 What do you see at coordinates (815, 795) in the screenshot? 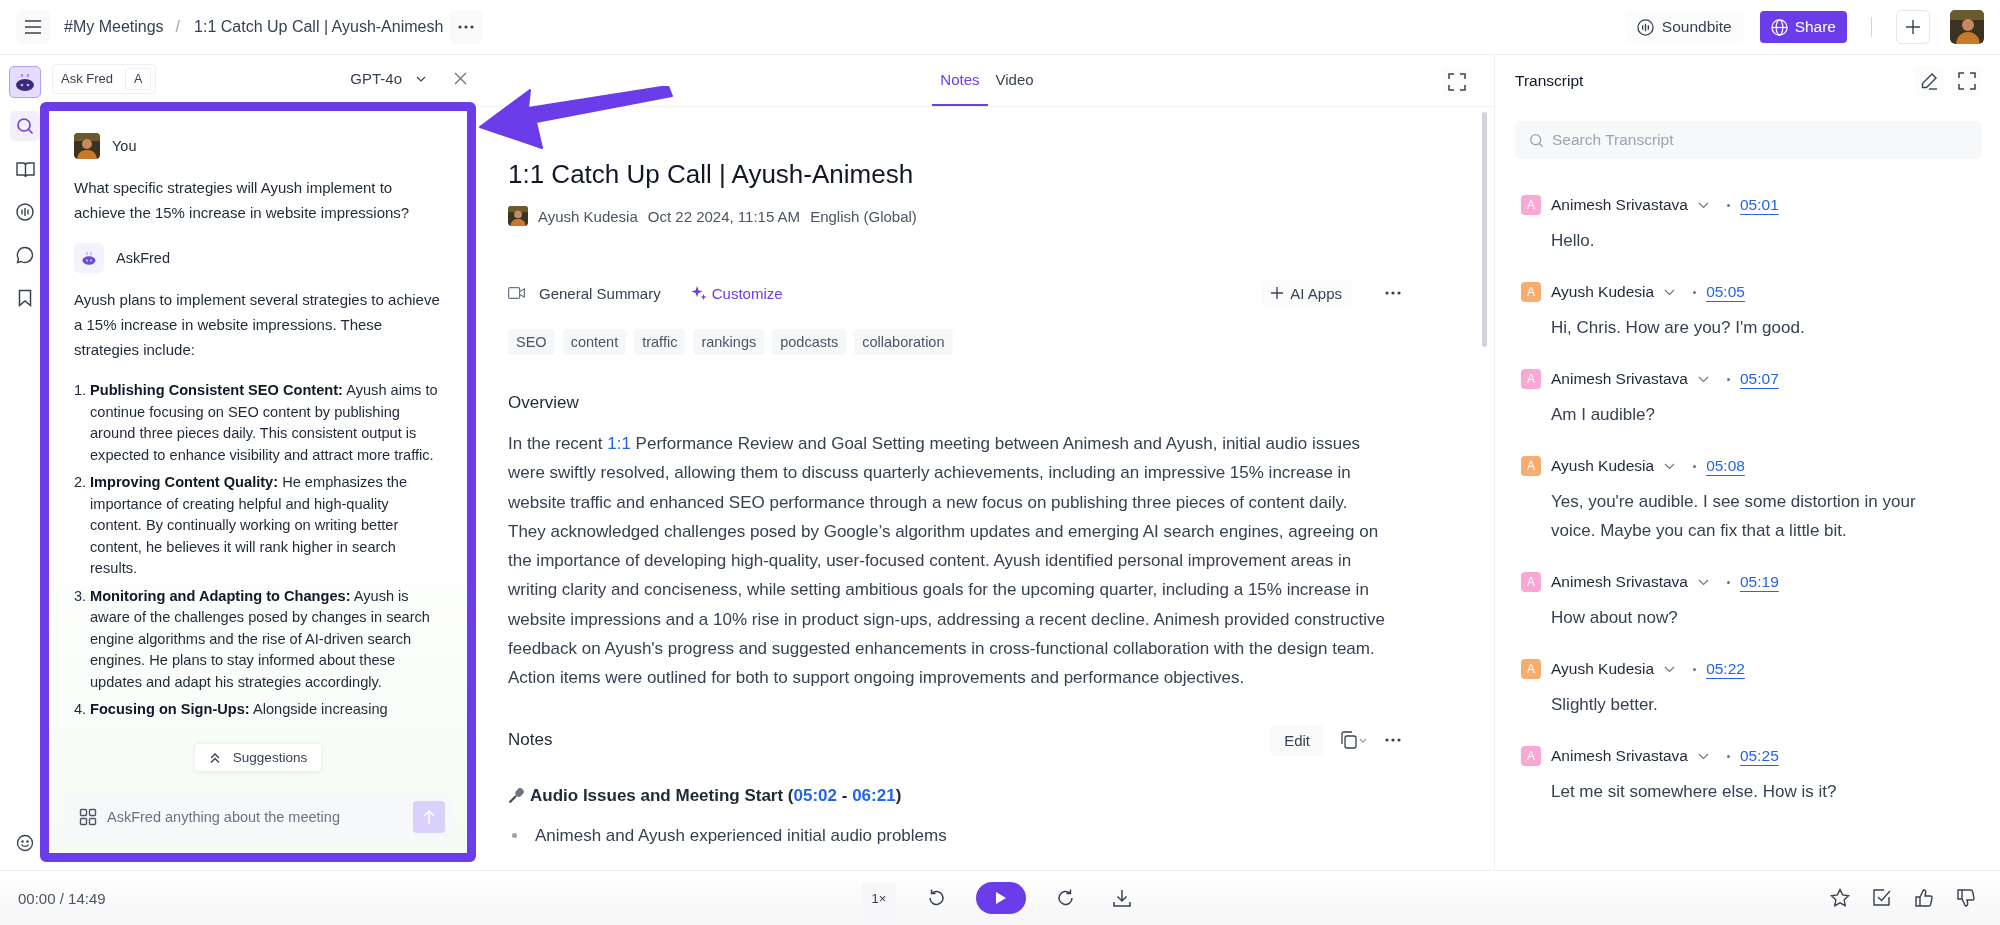
I see `timestamp-link: 05:02` at bounding box center [815, 795].